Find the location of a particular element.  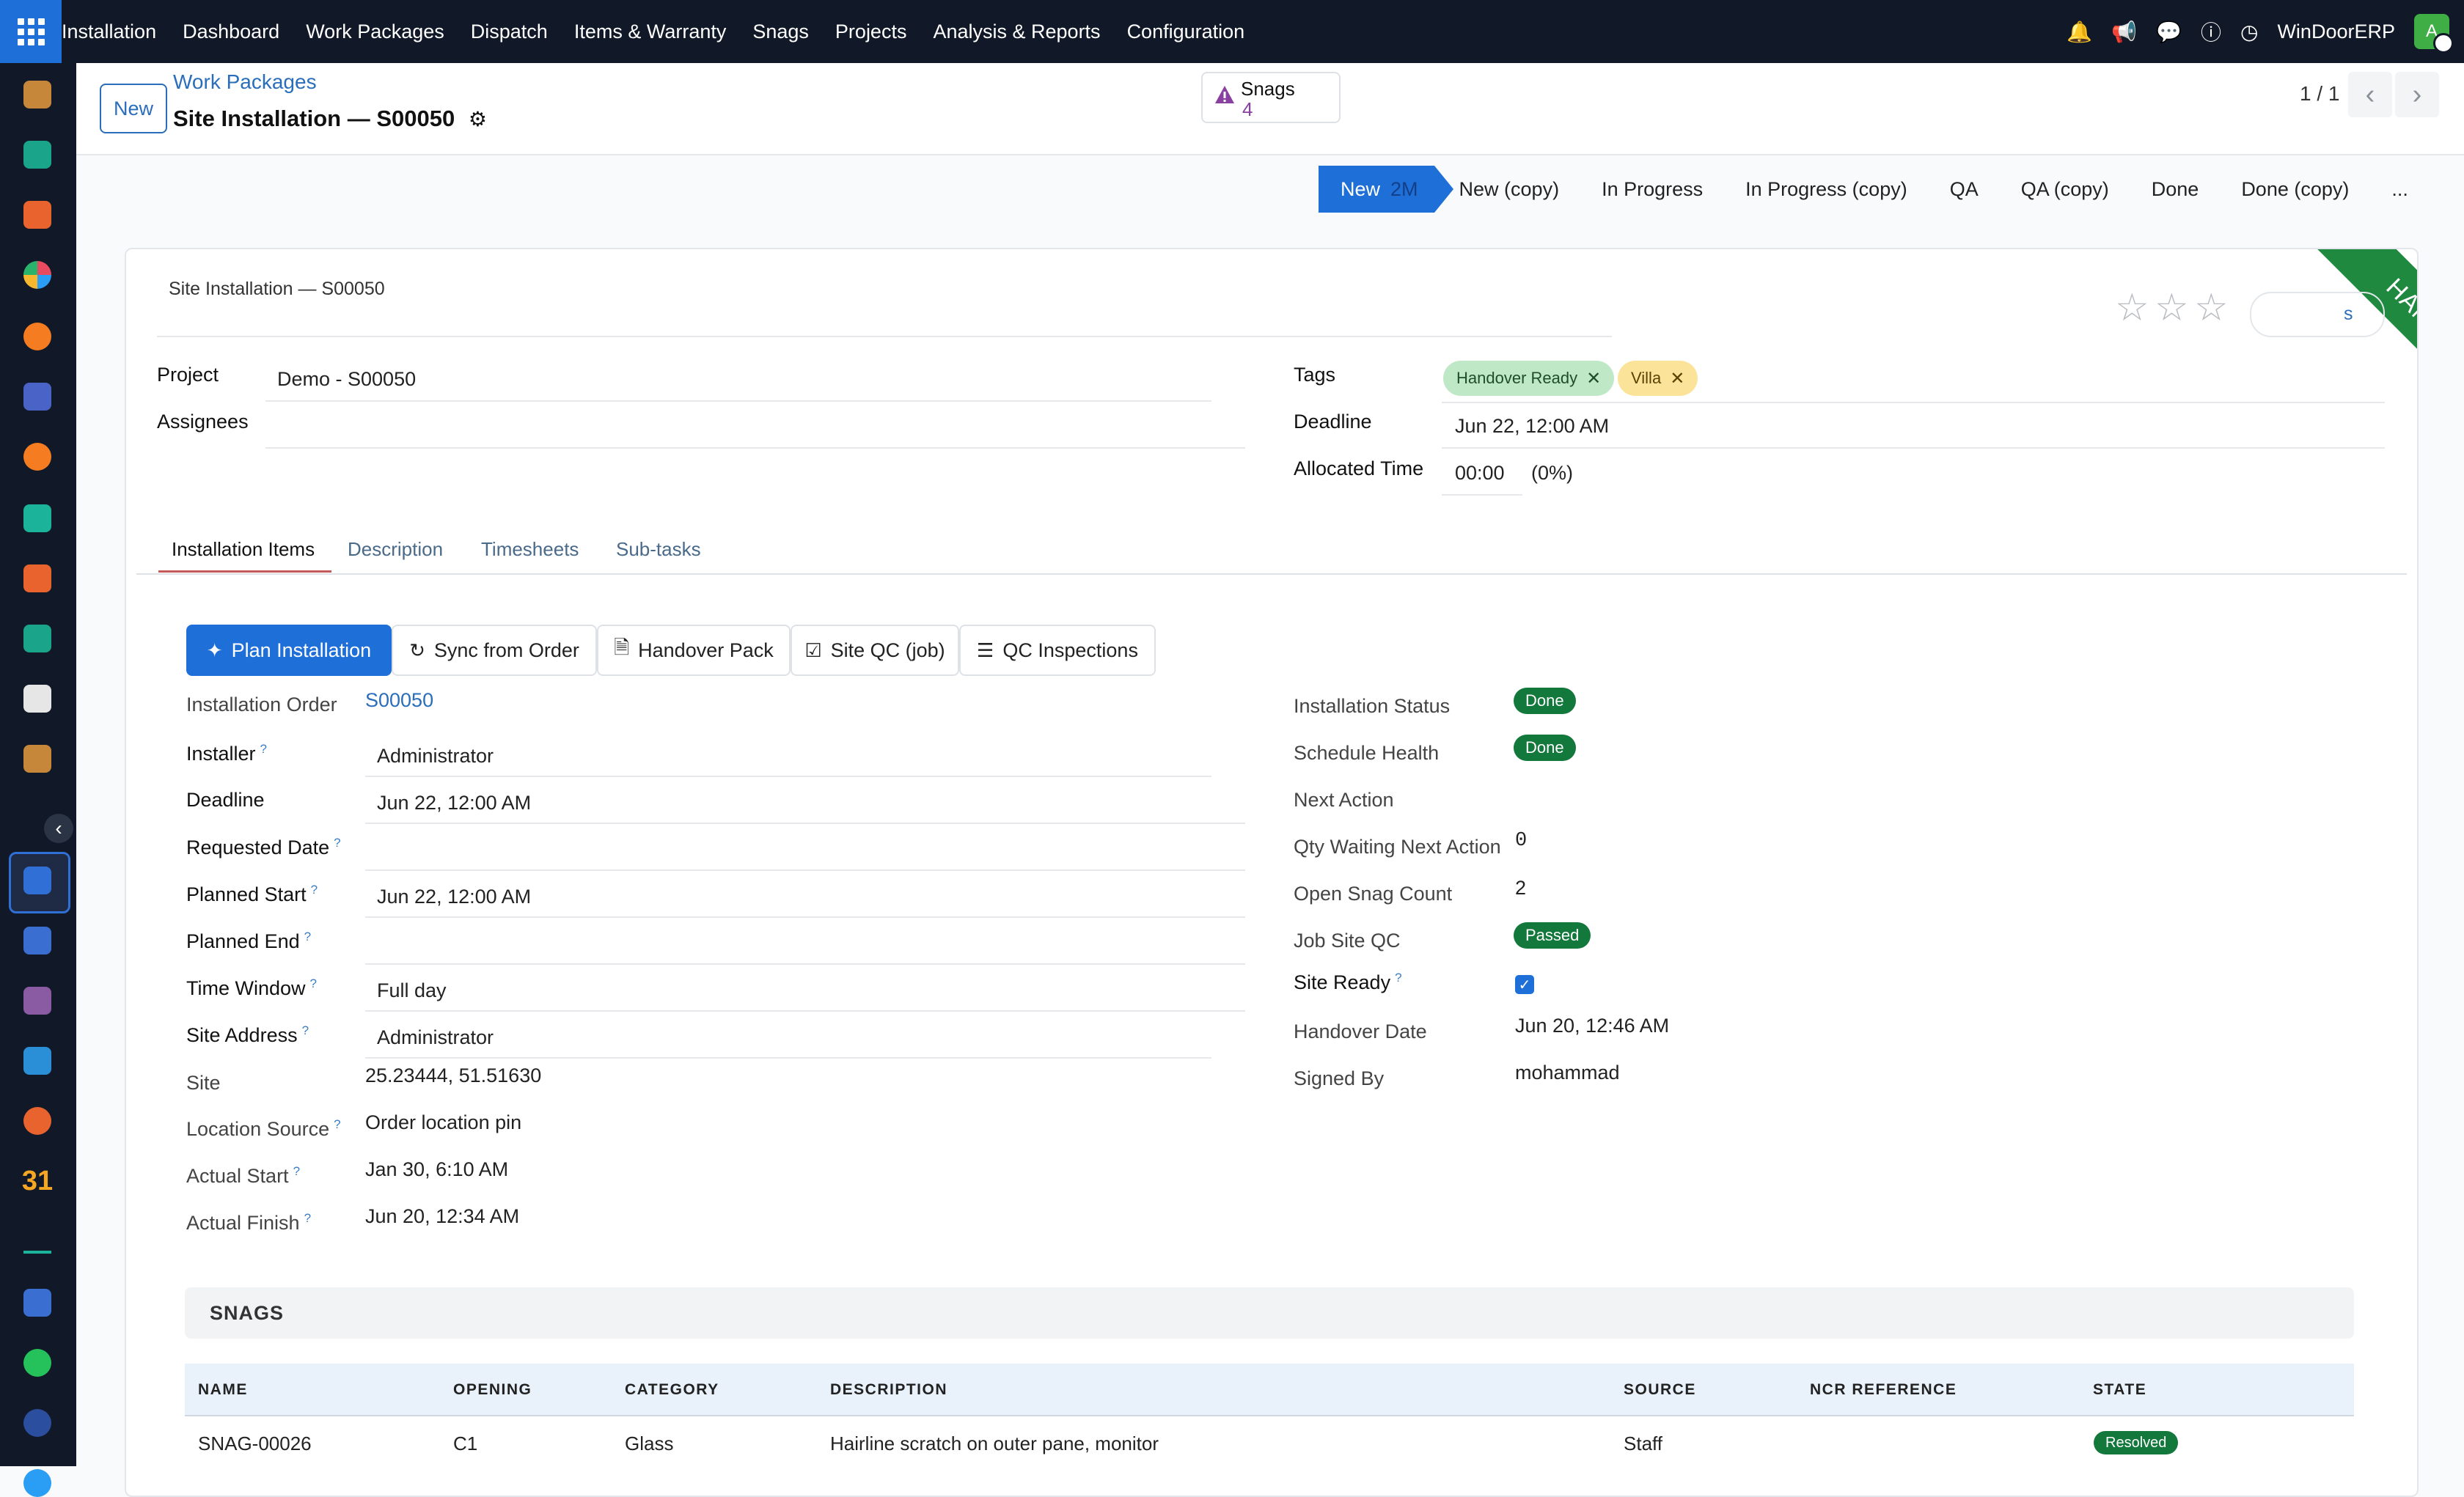

tab-installation-items: Installation Items is located at coordinates (243, 549).